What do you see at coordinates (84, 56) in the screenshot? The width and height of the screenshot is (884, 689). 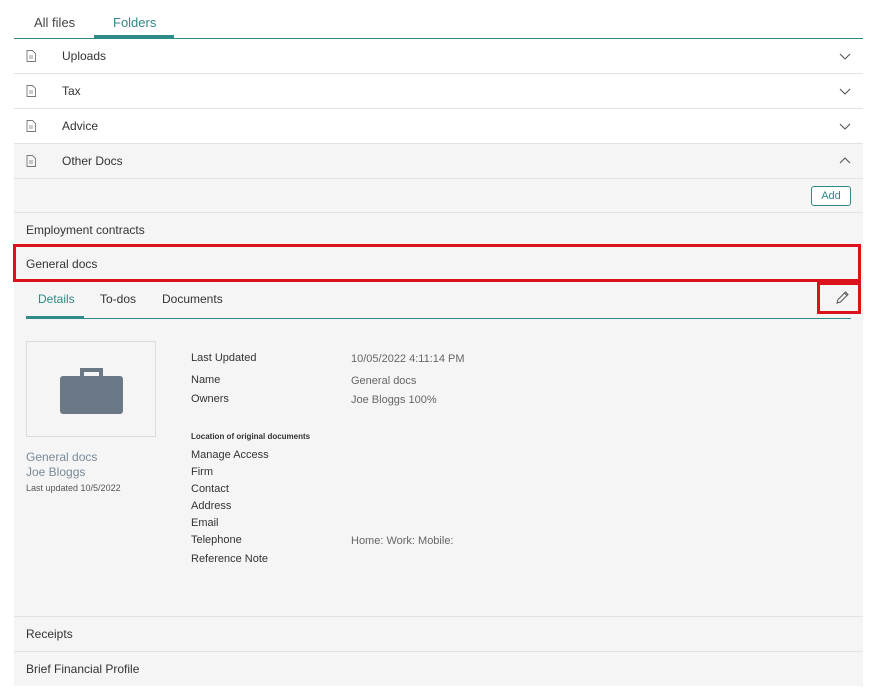 I see `folder-label: Uploads` at bounding box center [84, 56].